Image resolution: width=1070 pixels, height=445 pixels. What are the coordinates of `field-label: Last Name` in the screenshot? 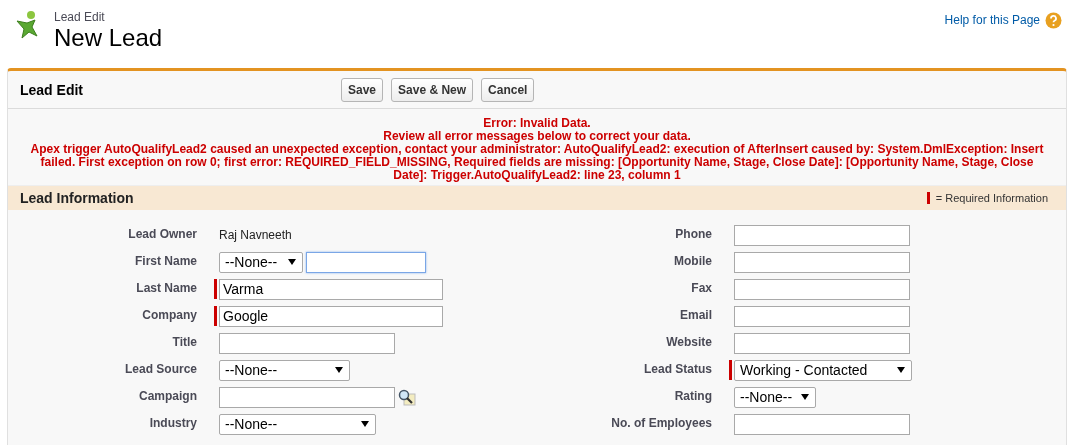 It's located at (166, 288).